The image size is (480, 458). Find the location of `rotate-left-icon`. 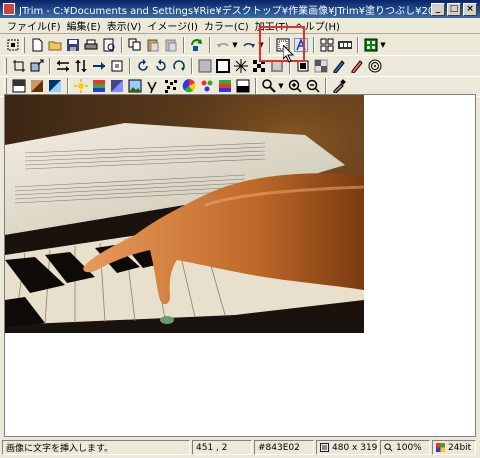

rotate-left-icon is located at coordinates (143, 66).